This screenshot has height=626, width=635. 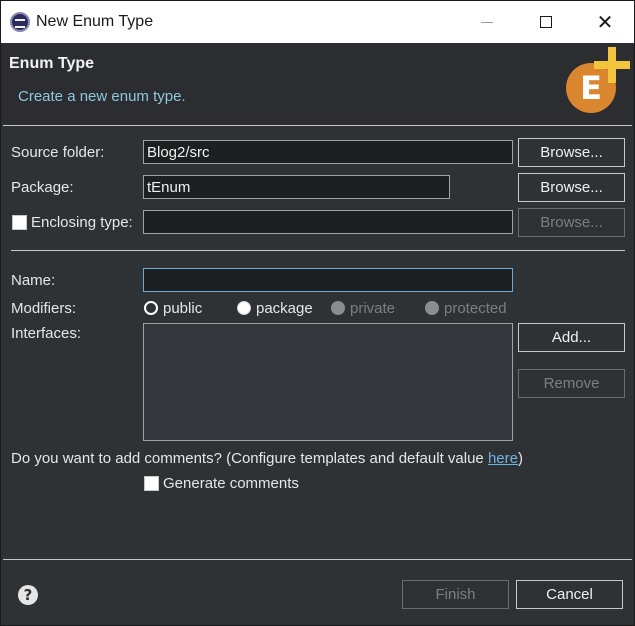 I want to click on package-label: Package:, so click(x=42, y=187).